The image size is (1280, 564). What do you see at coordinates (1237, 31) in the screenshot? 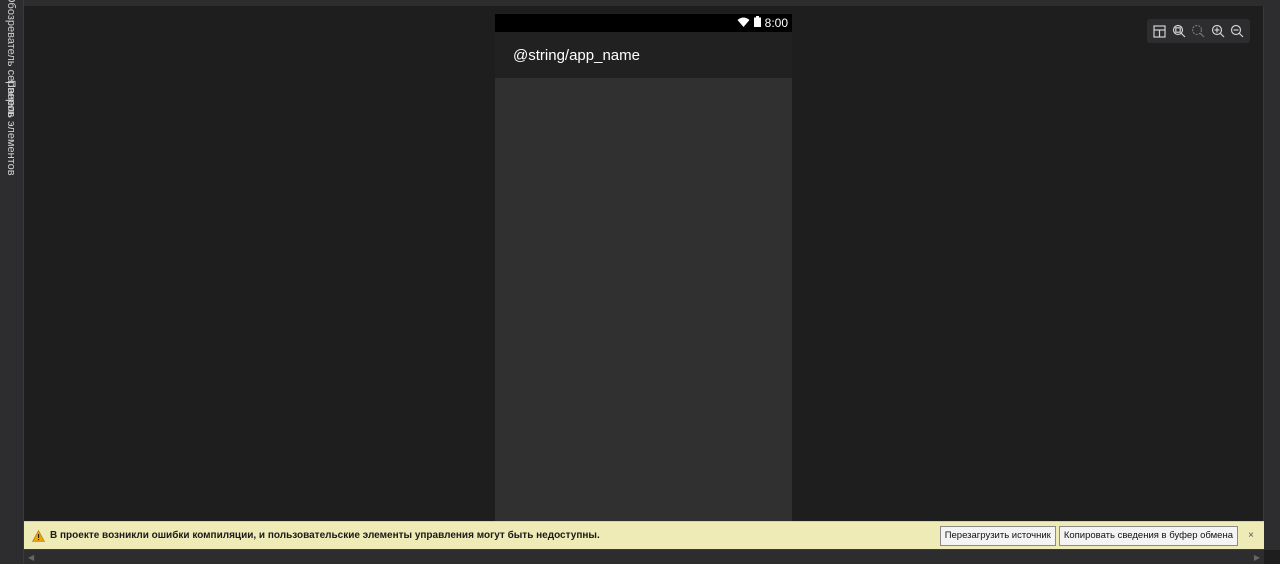
I see `zoom-out-icon` at bounding box center [1237, 31].